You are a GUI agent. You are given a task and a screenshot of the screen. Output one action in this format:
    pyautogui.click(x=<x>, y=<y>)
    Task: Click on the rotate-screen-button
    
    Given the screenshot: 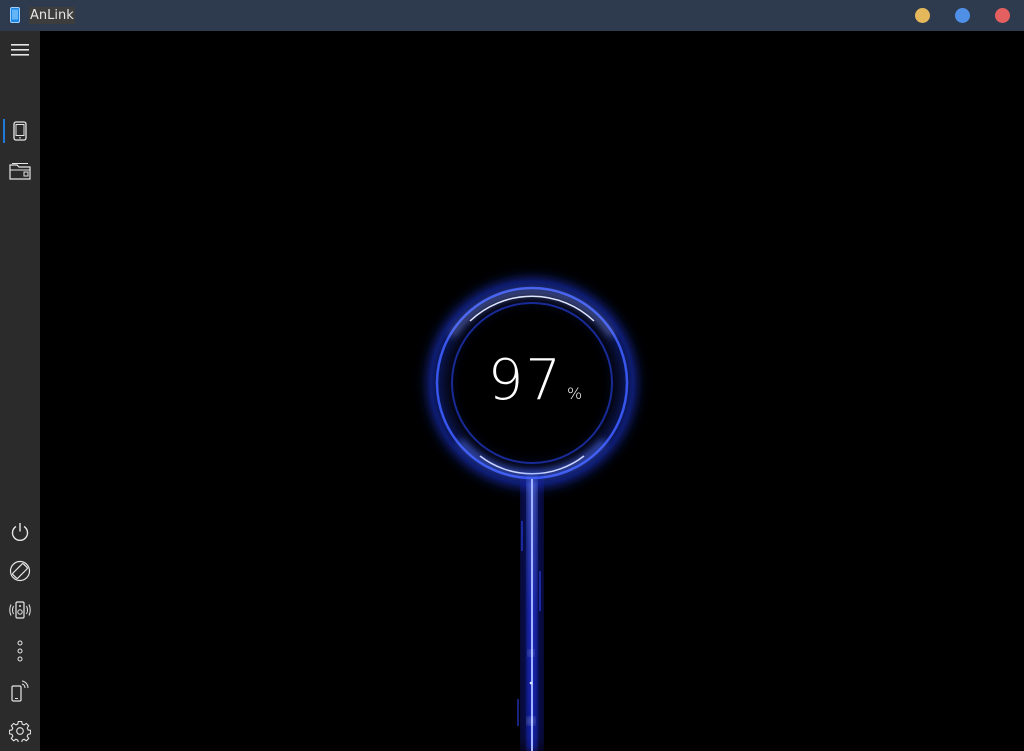 What is the action you would take?
    pyautogui.click(x=20, y=571)
    